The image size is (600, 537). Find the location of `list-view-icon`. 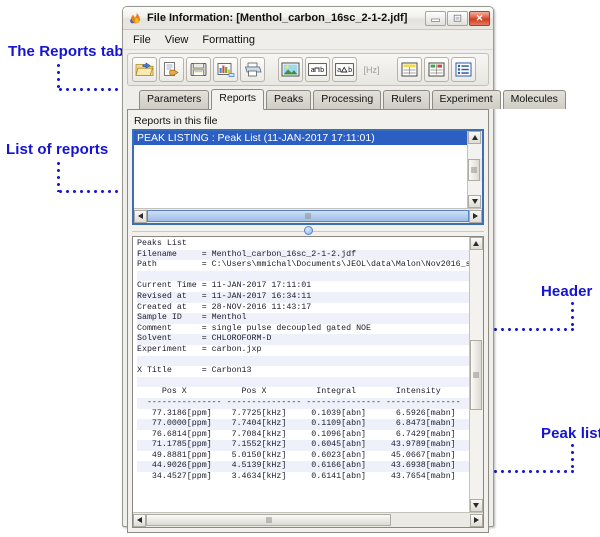

list-view-icon is located at coordinates (463, 69).